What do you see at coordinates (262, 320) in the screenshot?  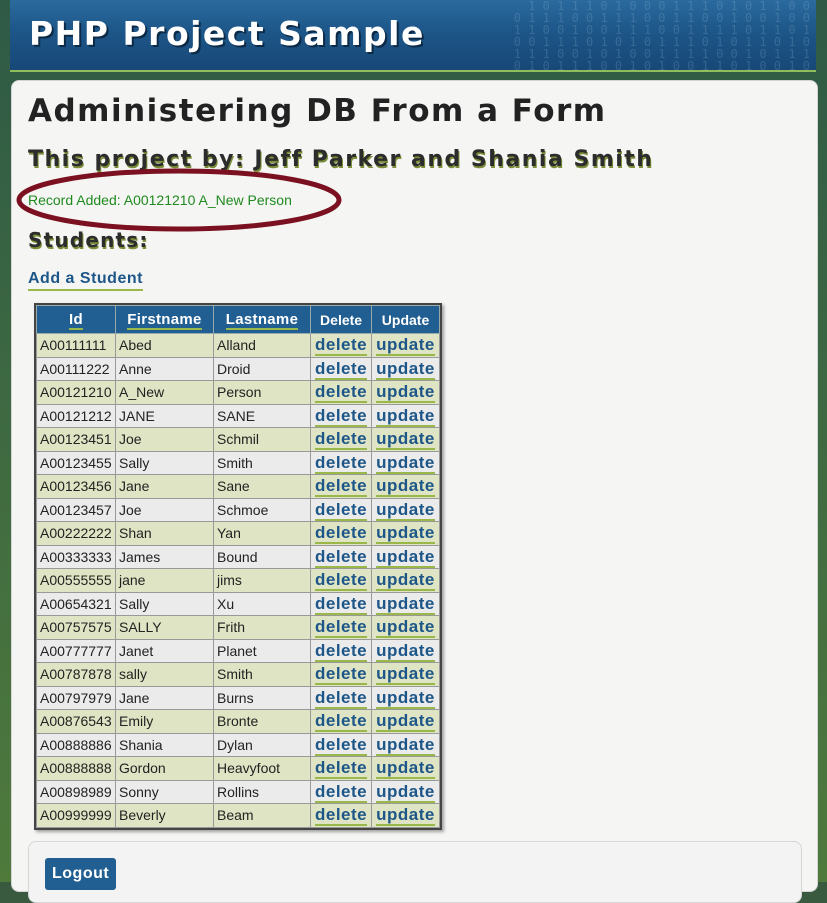 I see `sort-by-lastname-link: Lastname` at bounding box center [262, 320].